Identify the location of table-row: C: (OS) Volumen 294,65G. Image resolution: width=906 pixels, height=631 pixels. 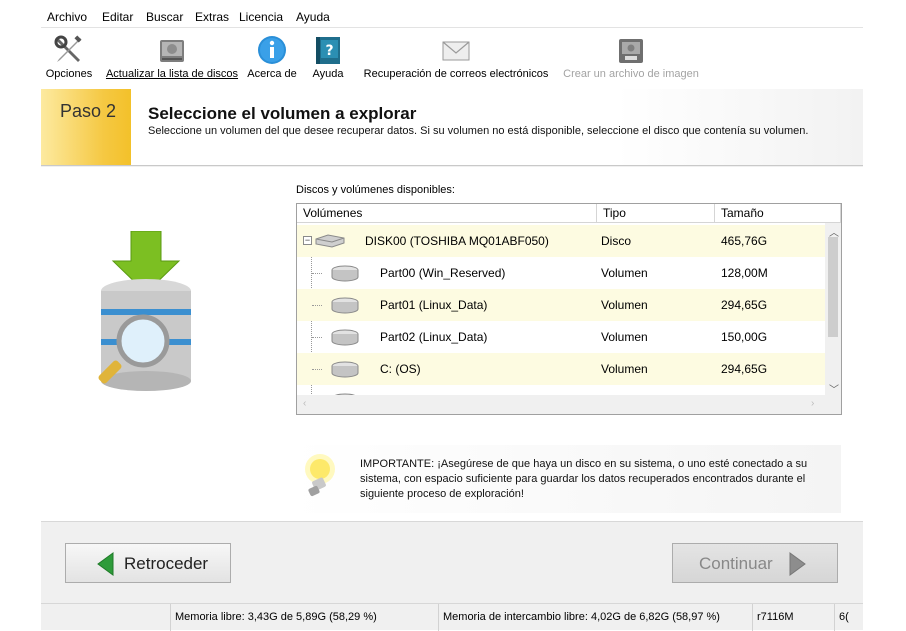
(561, 369).